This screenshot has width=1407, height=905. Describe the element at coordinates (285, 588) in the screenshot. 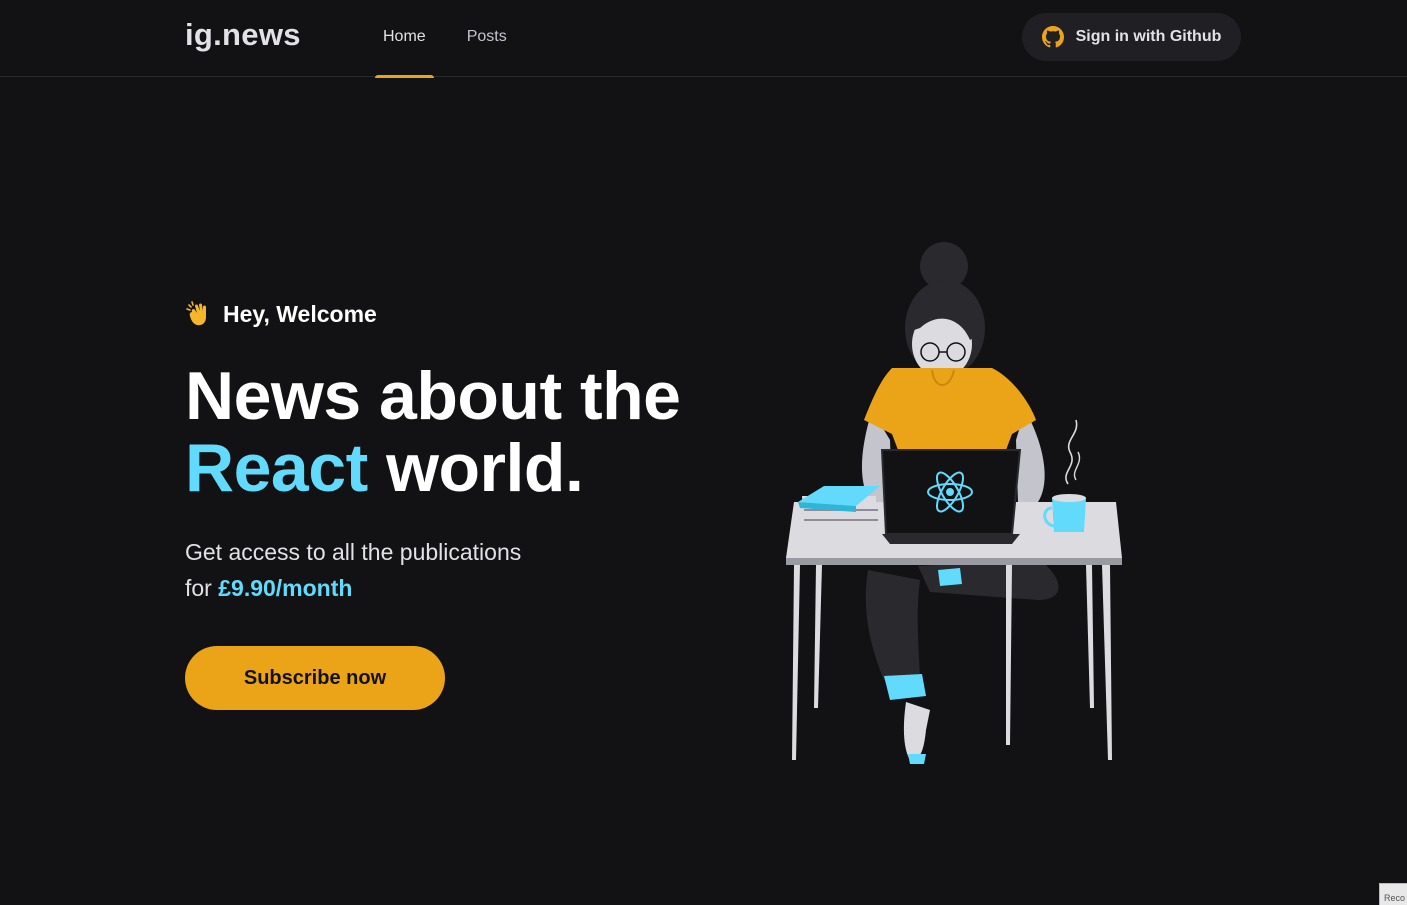

I see `price-text: £9.90/month` at that location.